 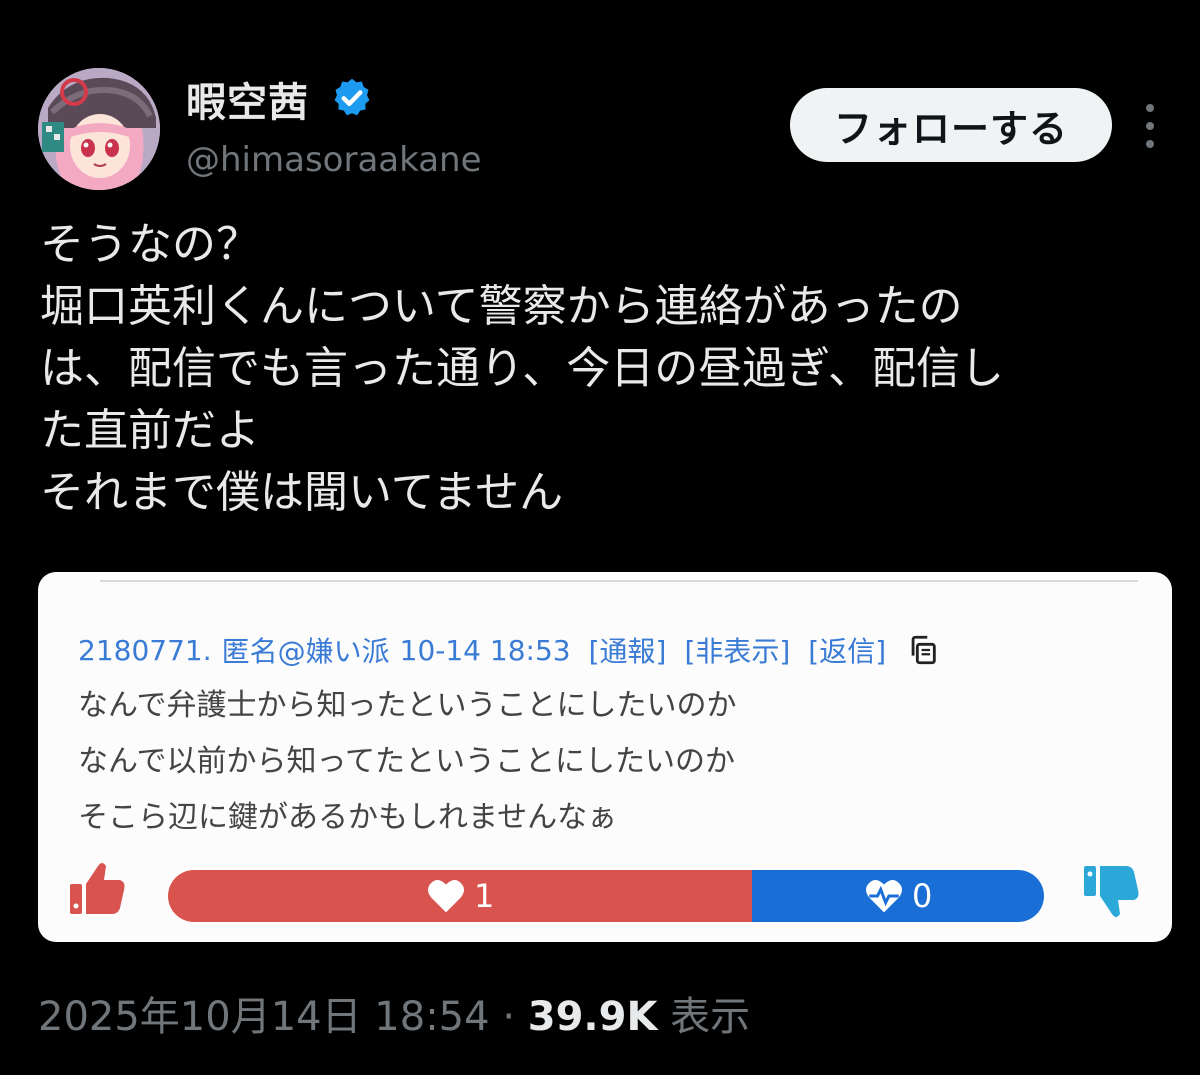 I want to click on tweet-meta: 2025年10月14日 18:54 · 39.9K 表示, so click(x=394, y=1013).